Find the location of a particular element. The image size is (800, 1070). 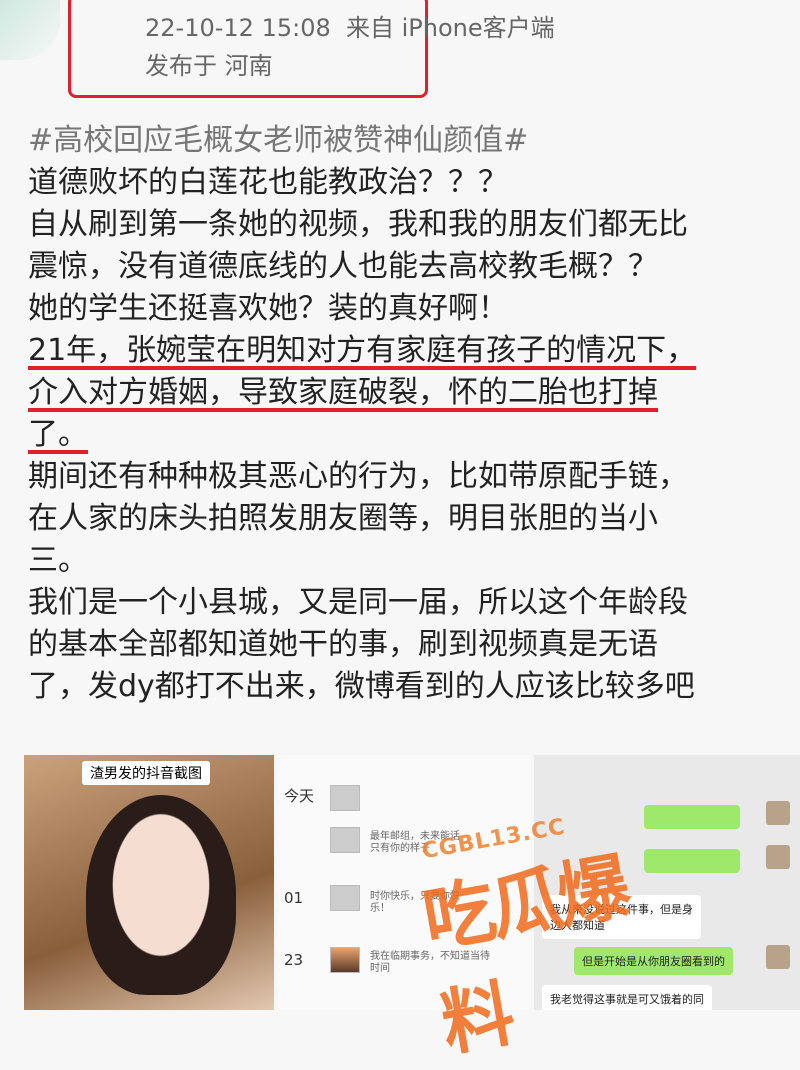

post-source: 来自 iPhone客户端 is located at coordinates (450, 28).